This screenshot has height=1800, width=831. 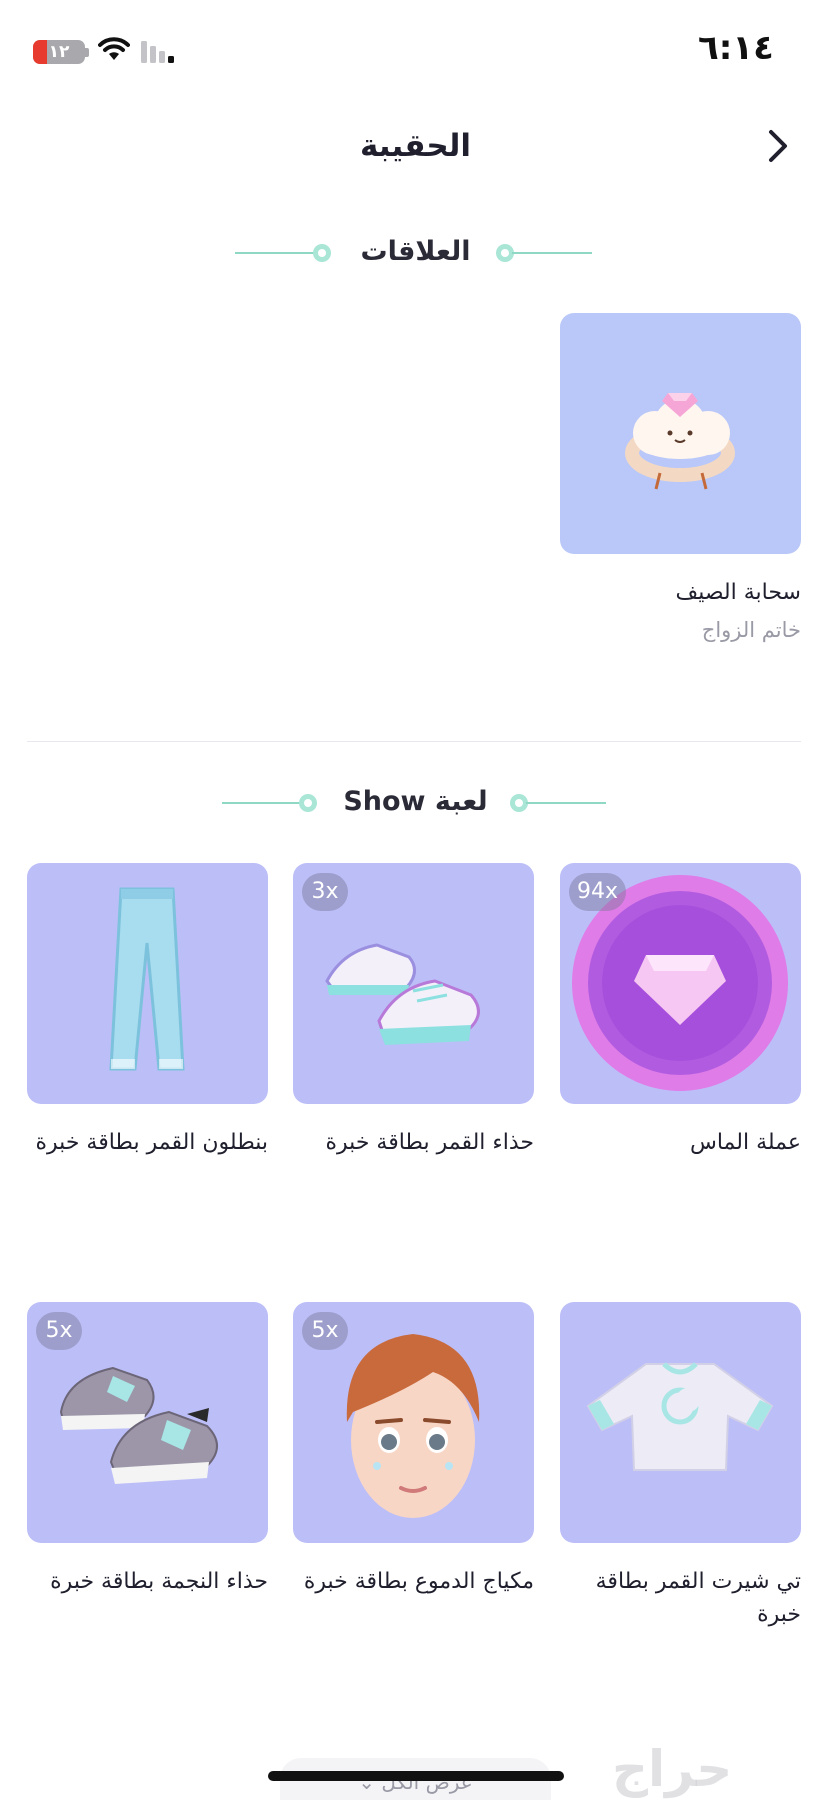 I want to click on item-card-summer-cloud: سحابة الصيف خاتم الزواج, so click(x=680, y=479).